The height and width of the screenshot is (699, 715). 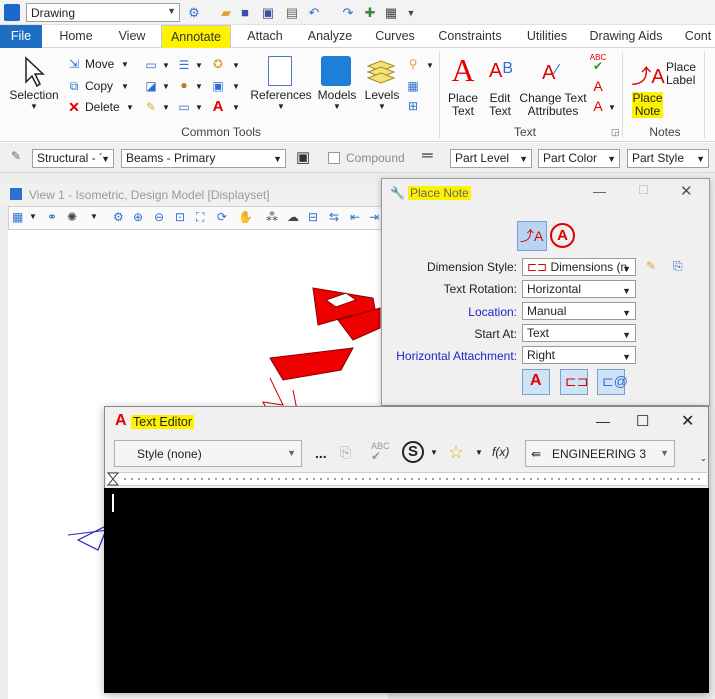 I want to click on location-combo: Manual ▼, so click(x=579, y=311).